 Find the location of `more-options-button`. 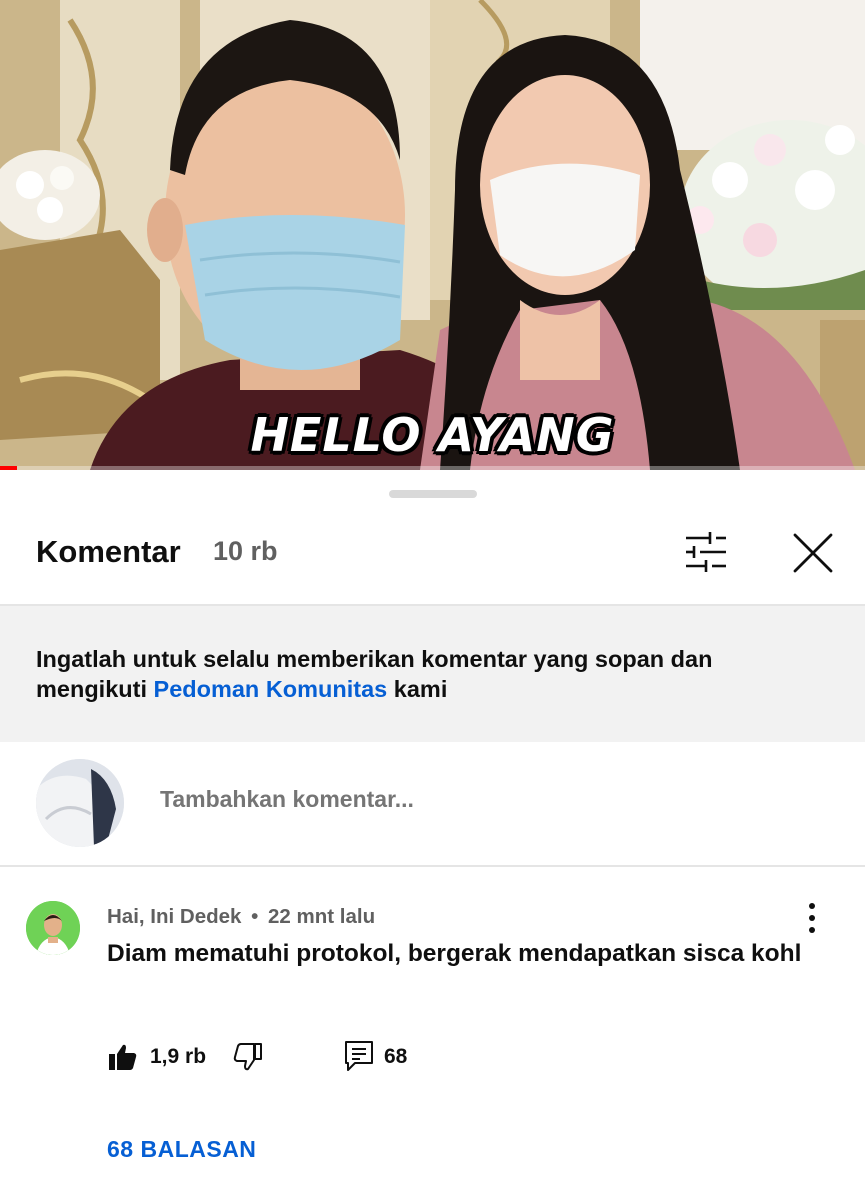

more-options-button is located at coordinates (812, 918).